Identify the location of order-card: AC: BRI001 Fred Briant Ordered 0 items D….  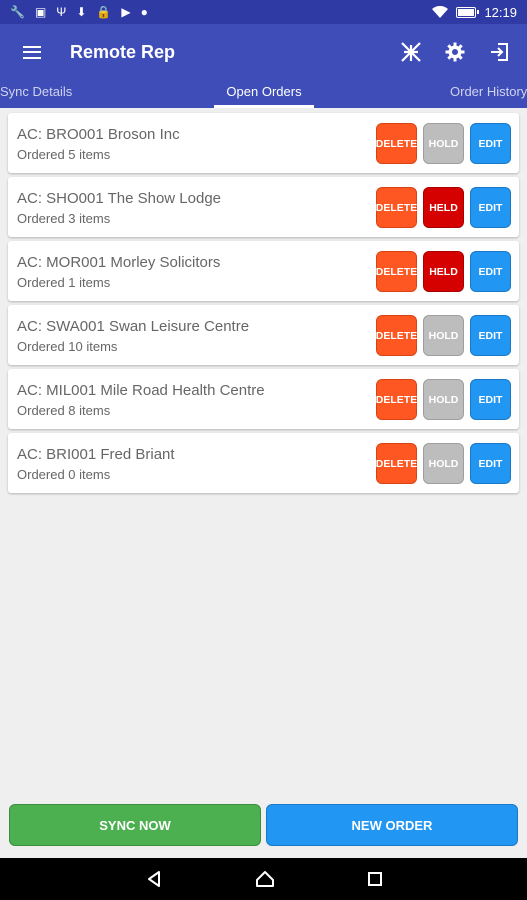
(263, 463).